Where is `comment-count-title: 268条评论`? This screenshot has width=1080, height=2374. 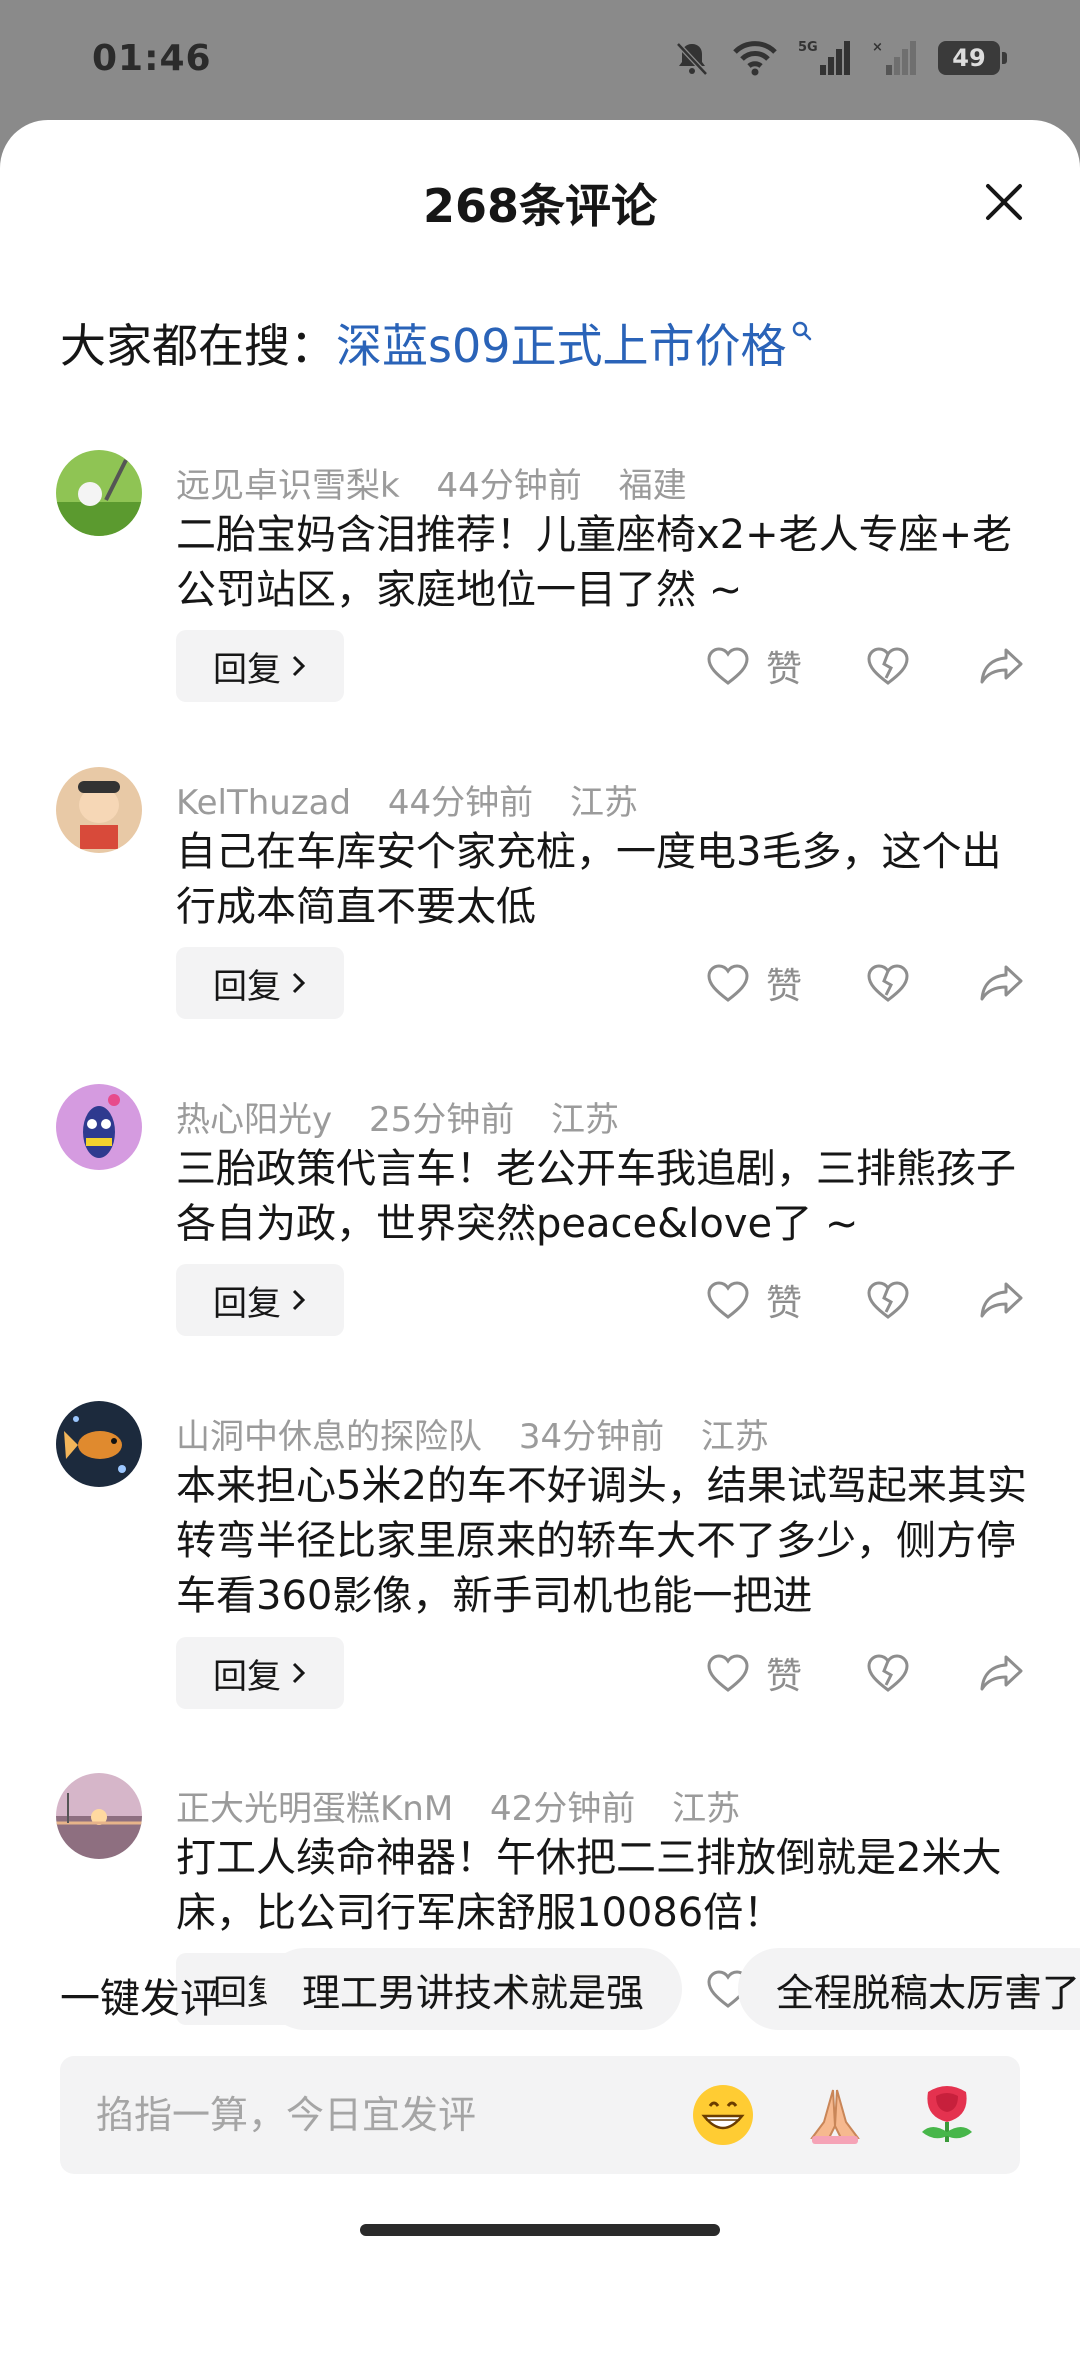
comment-count-title: 268条评论 is located at coordinates (540, 206).